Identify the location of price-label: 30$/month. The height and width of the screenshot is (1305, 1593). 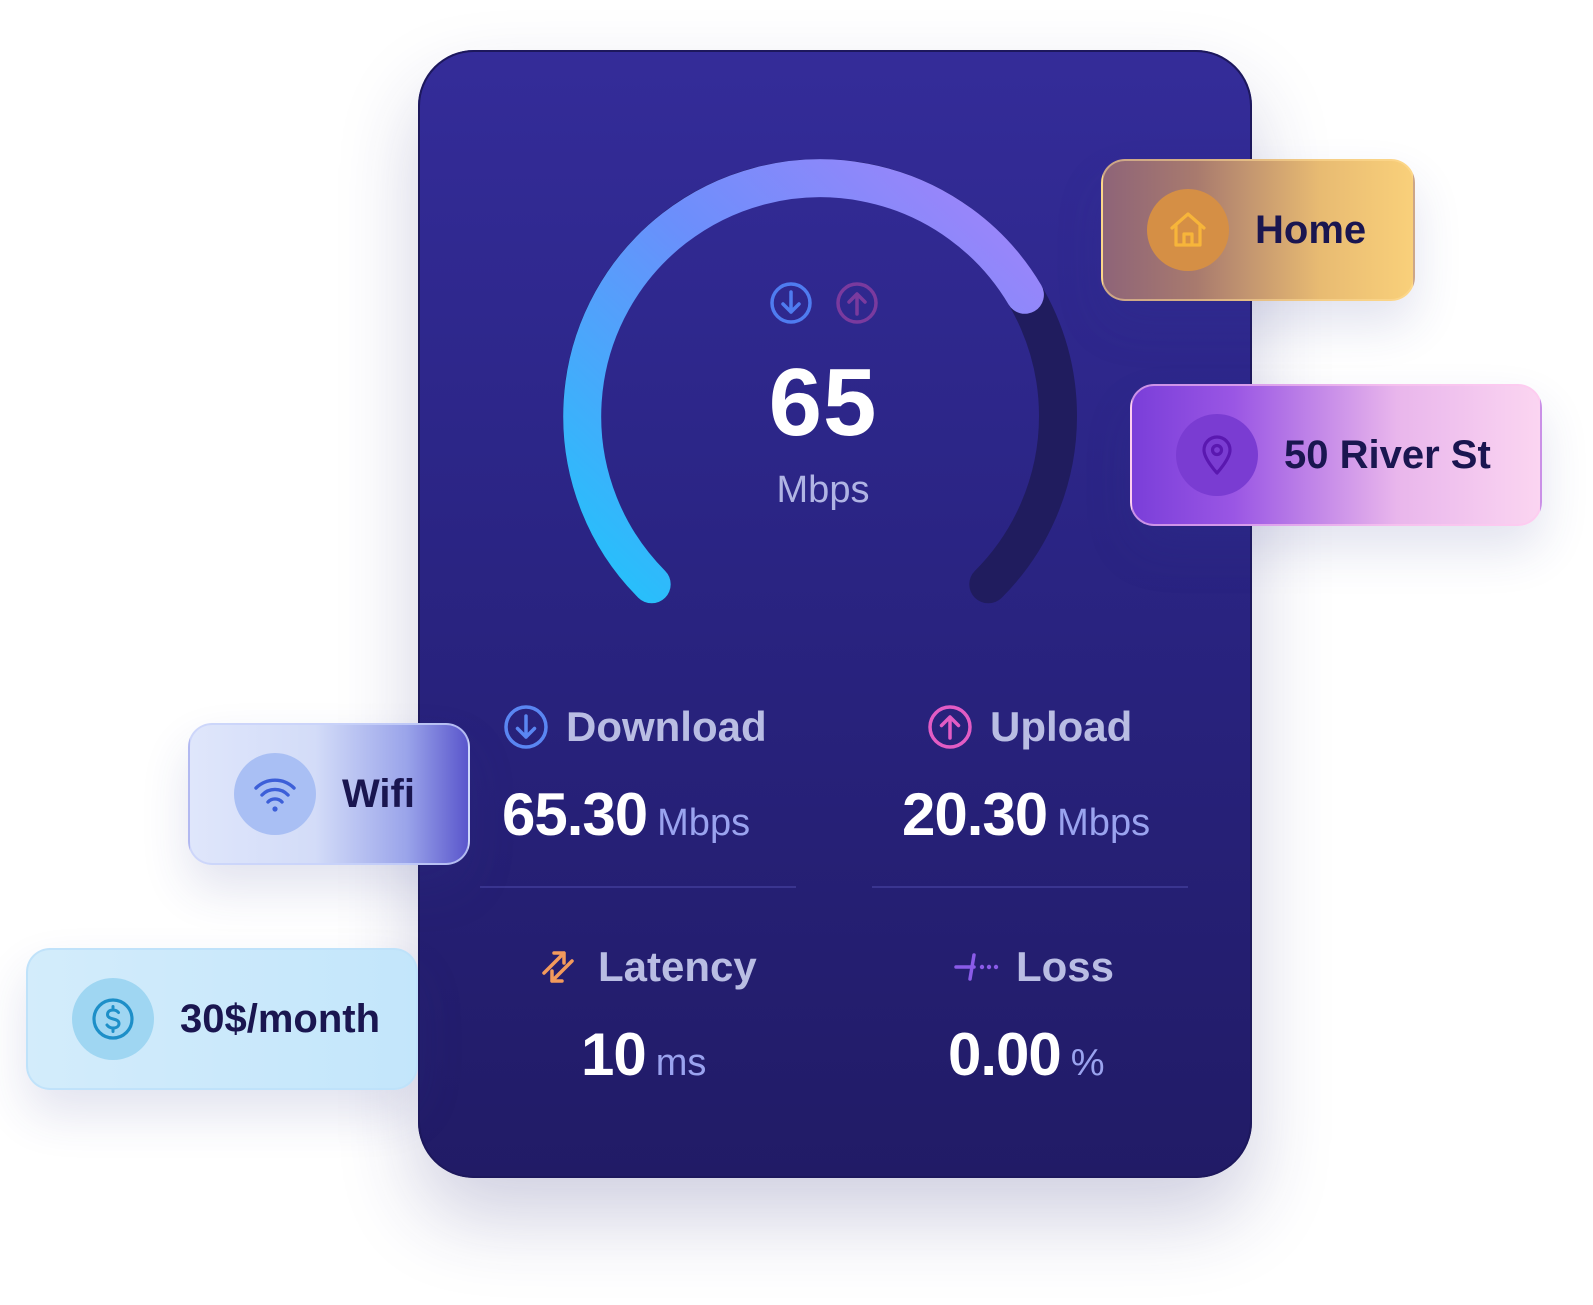
(280, 1018).